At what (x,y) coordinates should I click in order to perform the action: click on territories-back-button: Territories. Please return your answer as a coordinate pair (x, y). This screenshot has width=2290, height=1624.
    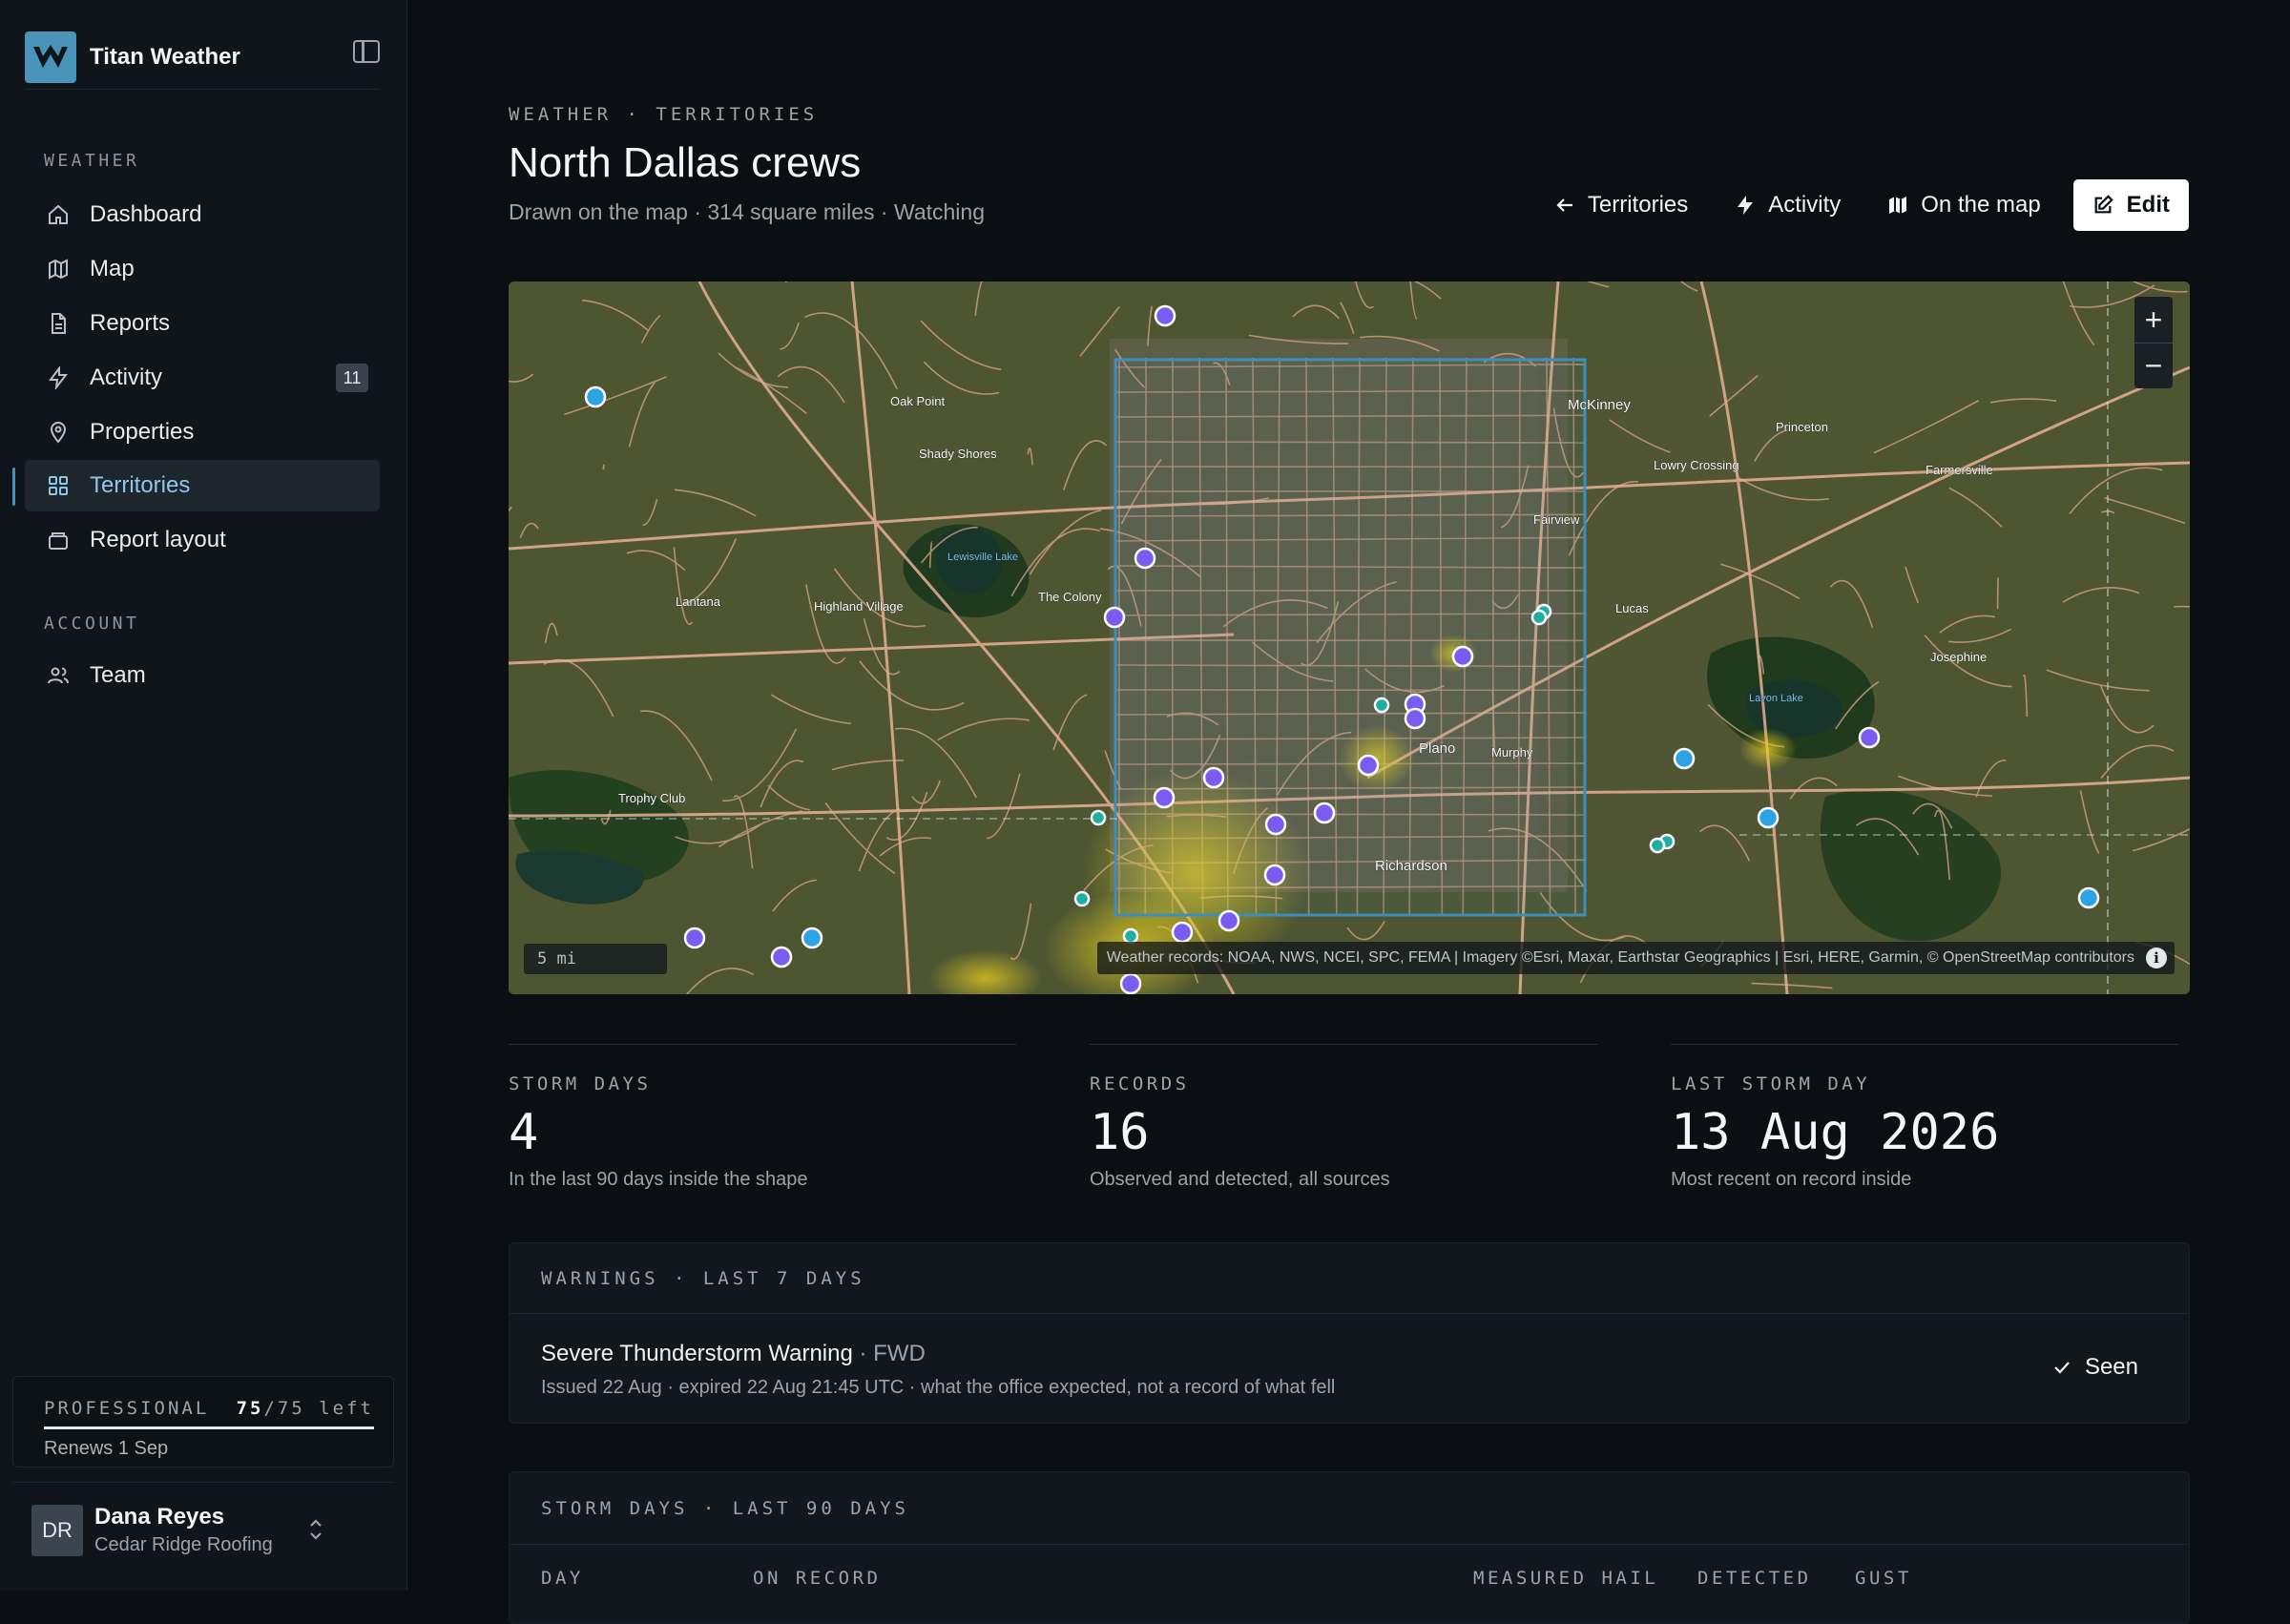
    Looking at the image, I should click on (1621, 205).